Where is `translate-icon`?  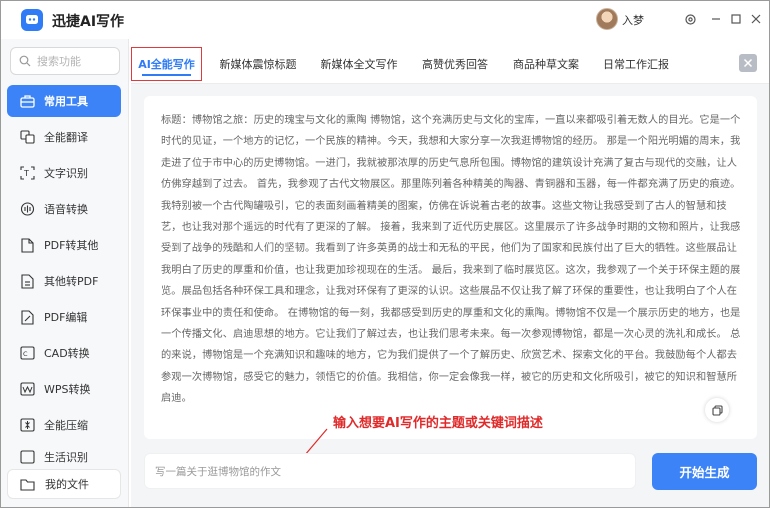 translate-icon is located at coordinates (27, 137).